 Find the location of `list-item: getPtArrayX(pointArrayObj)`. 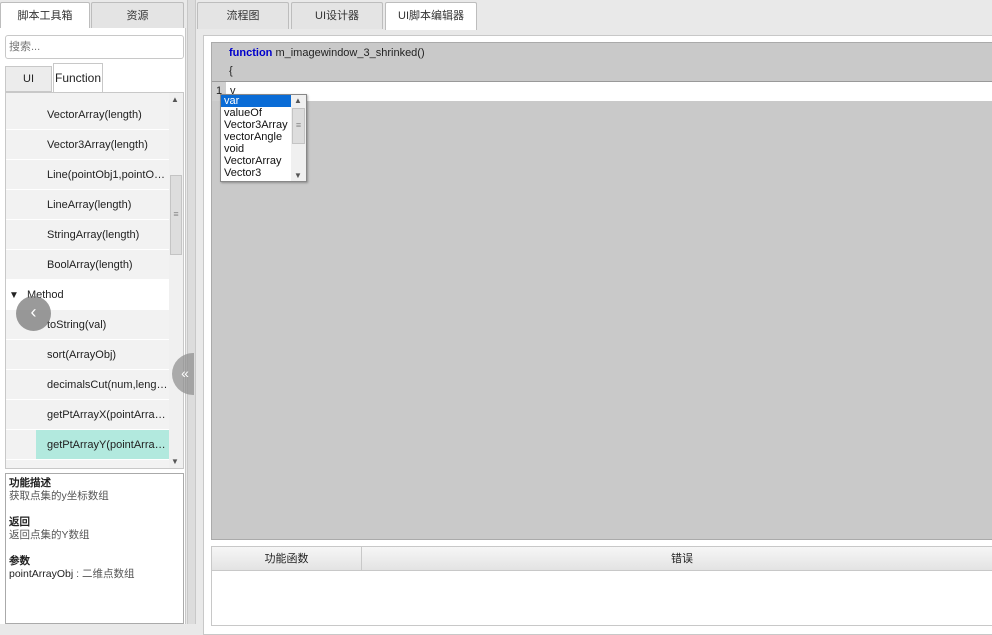

list-item: getPtArrayX(pointArrayObj) is located at coordinates (87, 415).